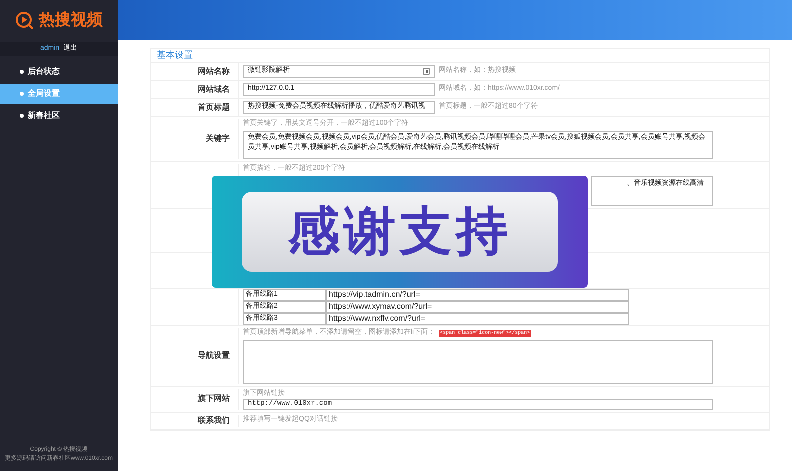  Describe the element at coordinates (71, 20) in the screenshot. I see `logo-text: 热搜视频` at that location.